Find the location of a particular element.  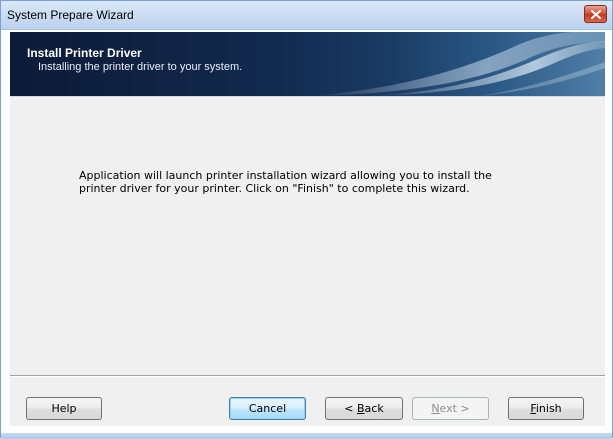

close-button is located at coordinates (595, 14).